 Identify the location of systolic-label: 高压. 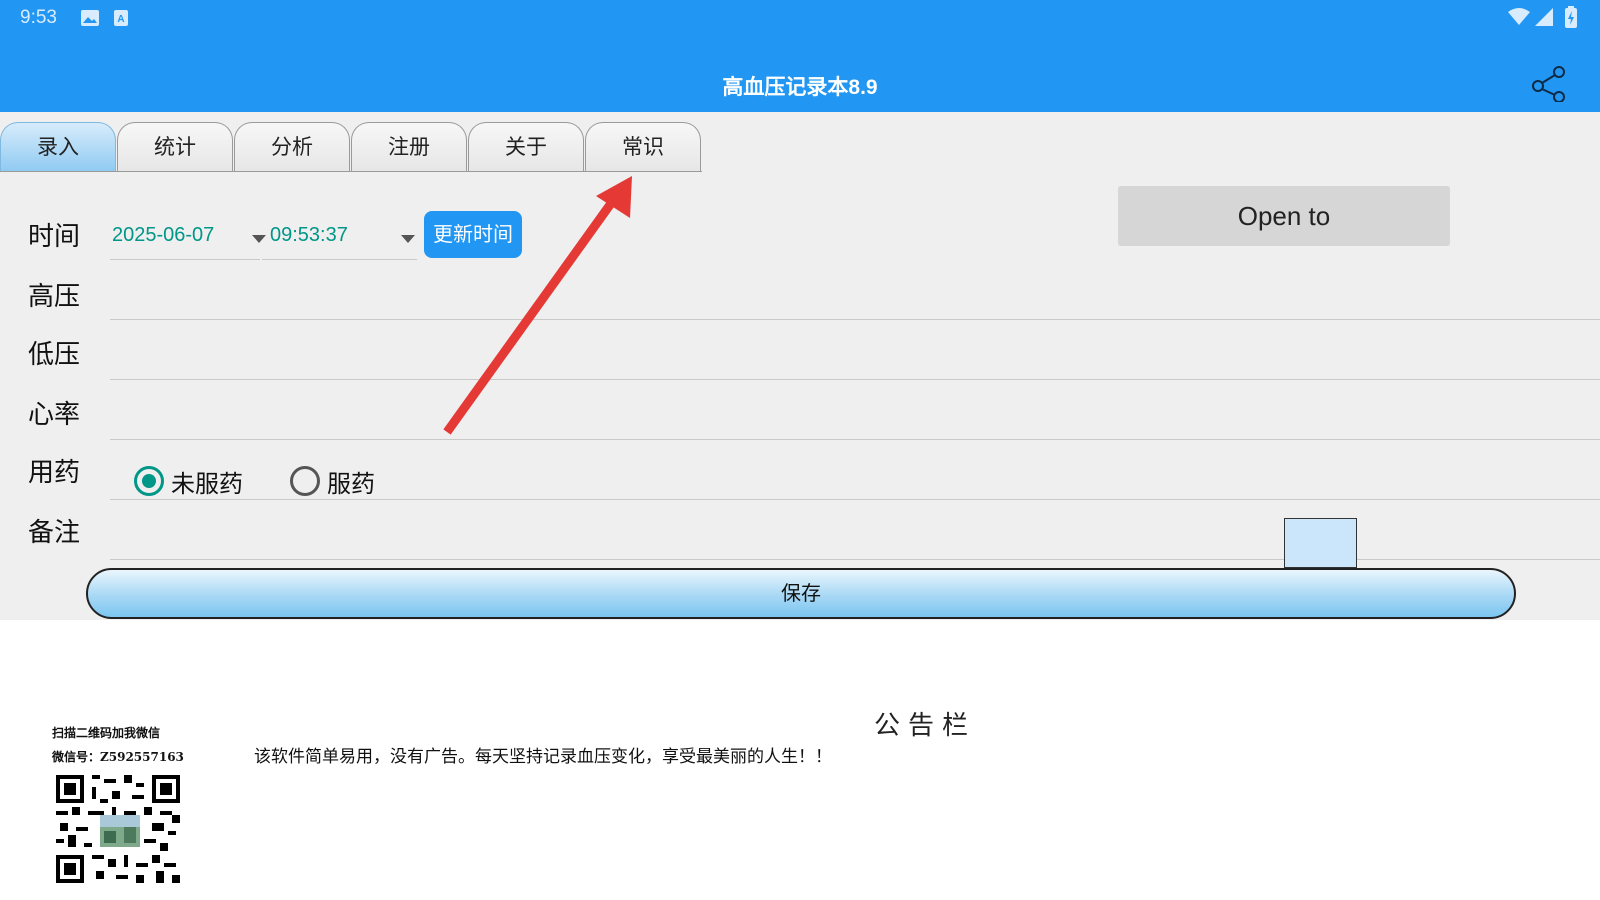
(54, 297).